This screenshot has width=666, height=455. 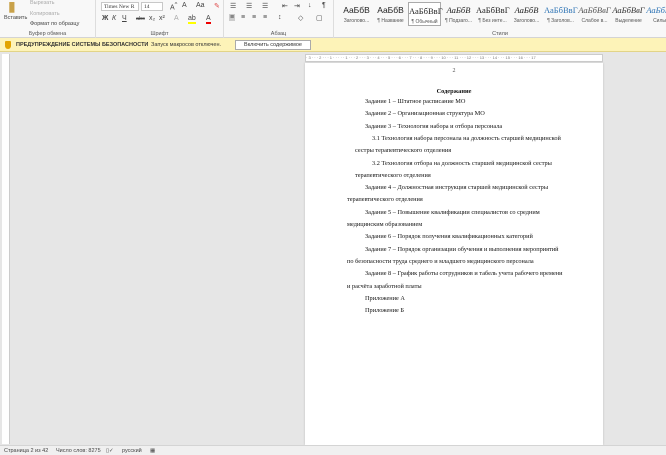 I want to click on styles-label: Стили, so click(x=500, y=34).